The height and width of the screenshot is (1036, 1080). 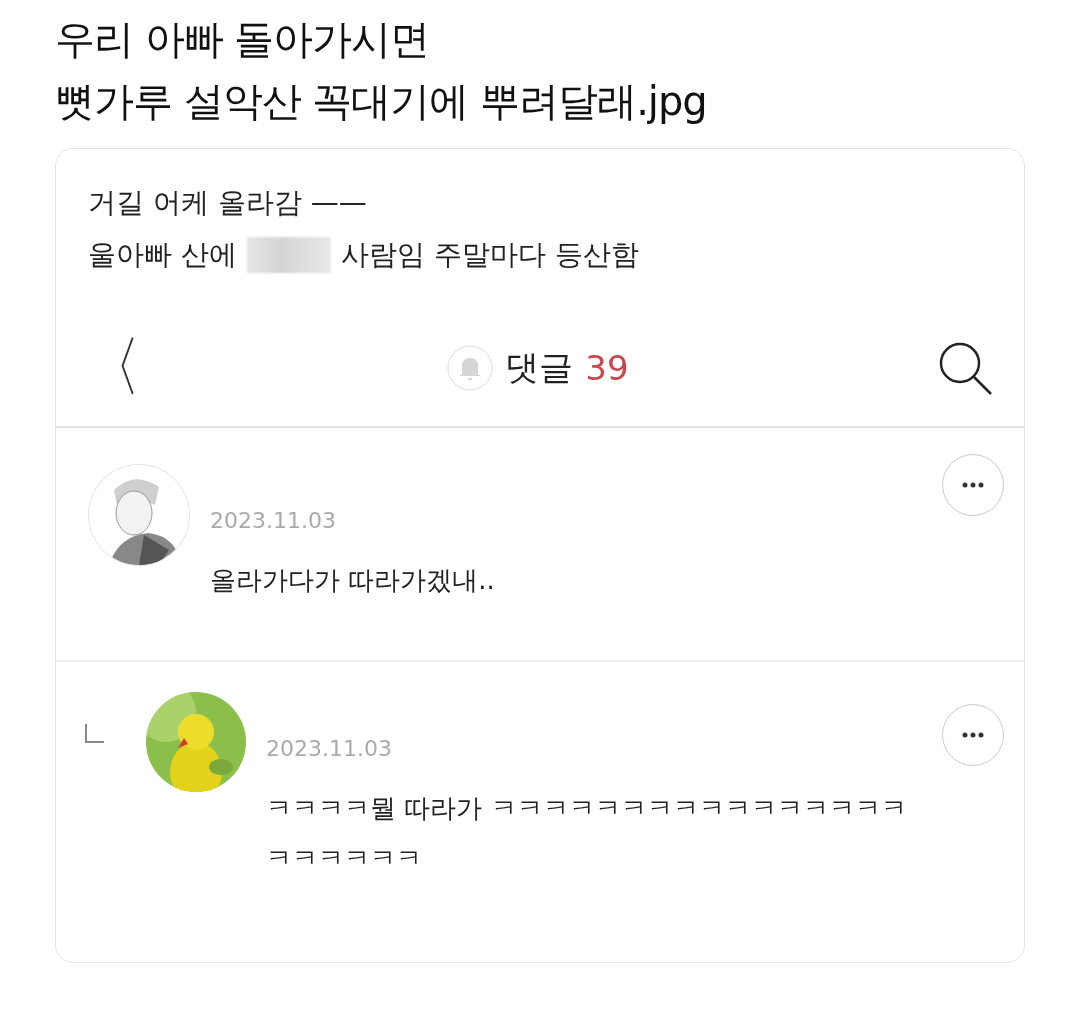 What do you see at coordinates (95, 733) in the screenshot?
I see `reply-icon` at bounding box center [95, 733].